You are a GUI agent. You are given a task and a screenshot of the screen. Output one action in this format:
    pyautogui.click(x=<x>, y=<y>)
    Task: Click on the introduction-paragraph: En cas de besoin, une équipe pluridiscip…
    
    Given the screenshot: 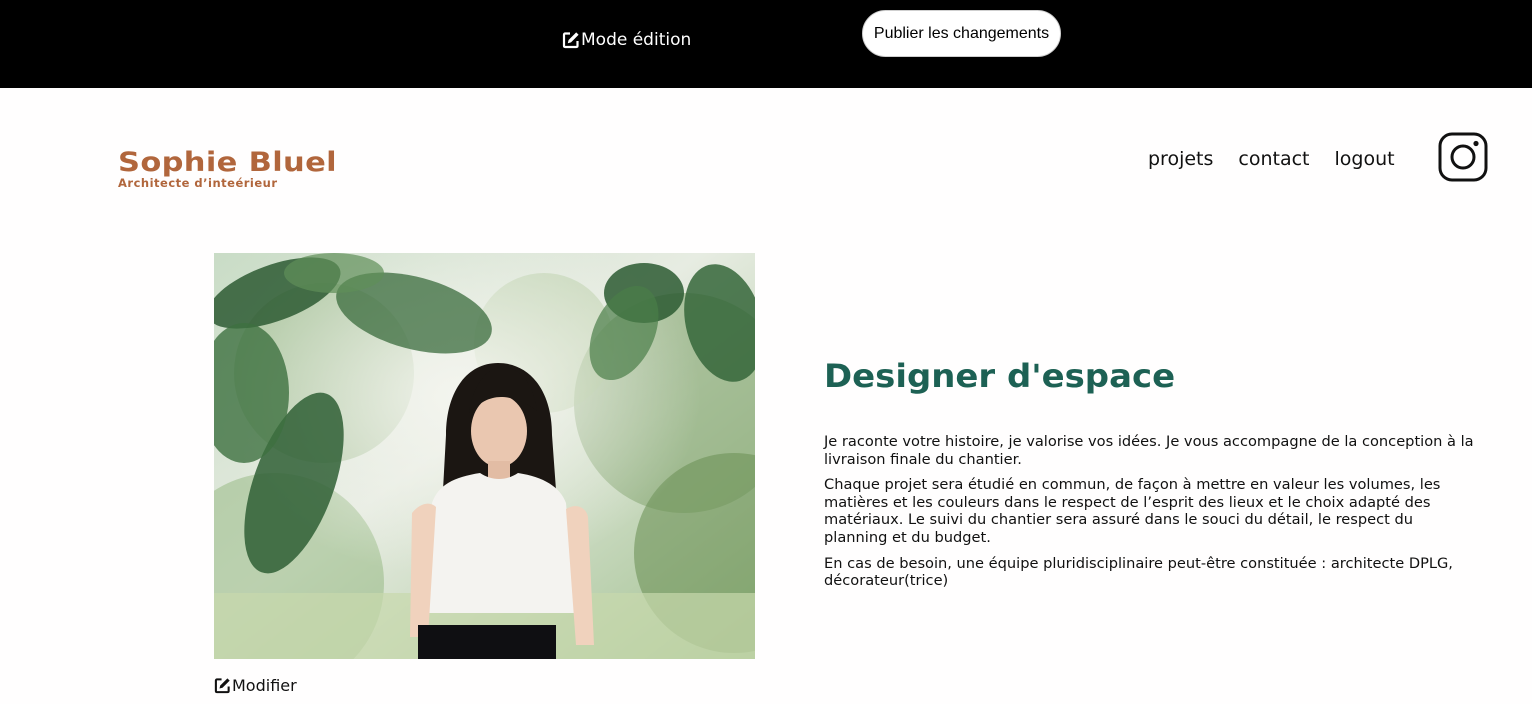 What is the action you would take?
    pyautogui.click(x=1138, y=572)
    